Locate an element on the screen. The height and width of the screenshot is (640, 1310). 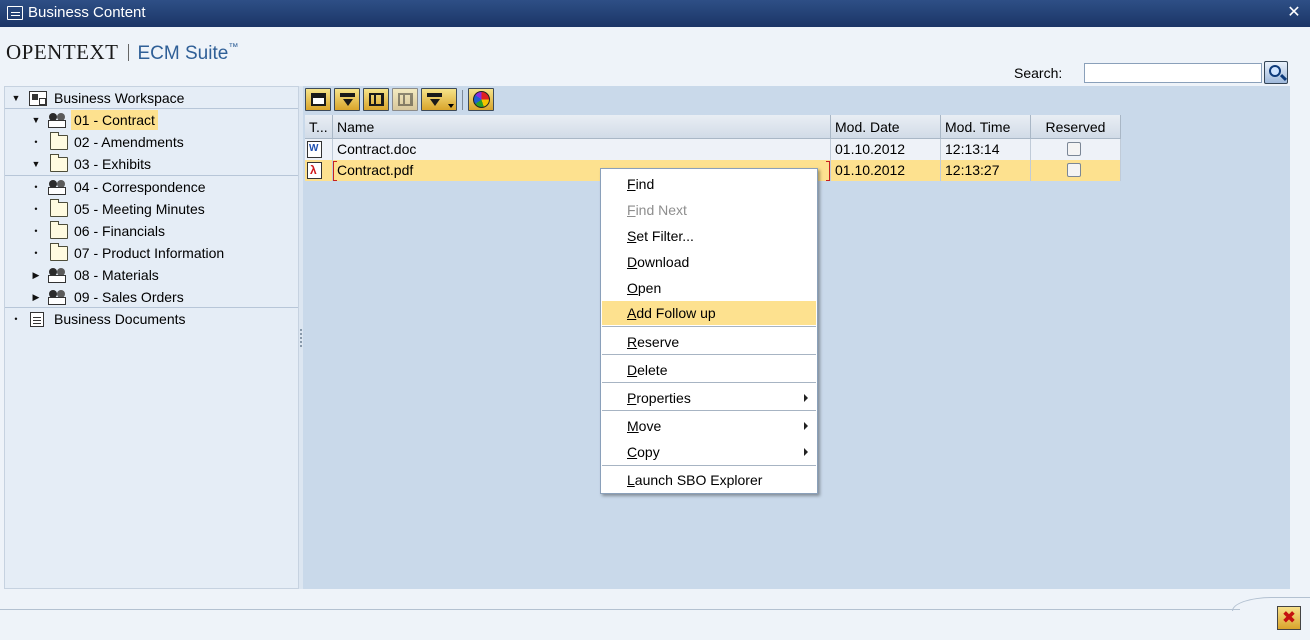
tree-item-label: Business Workspace is located at coordinates (119, 98).